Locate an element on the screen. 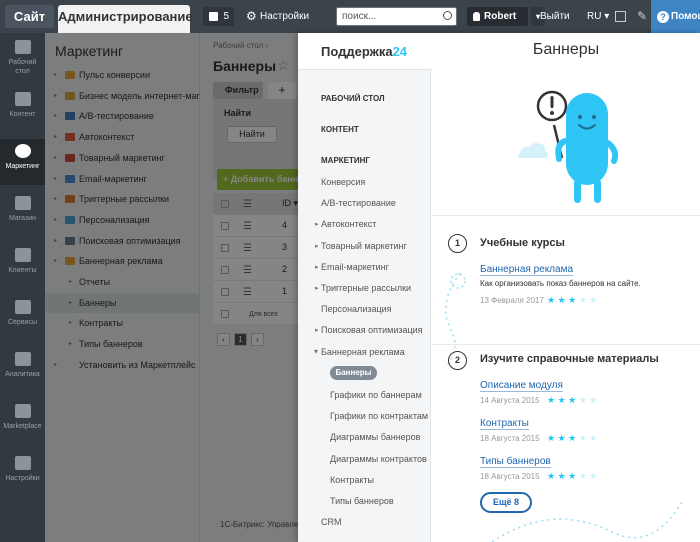 The width and height of the screenshot is (700, 542). rail-item-label: Аналитика is located at coordinates (22, 374).